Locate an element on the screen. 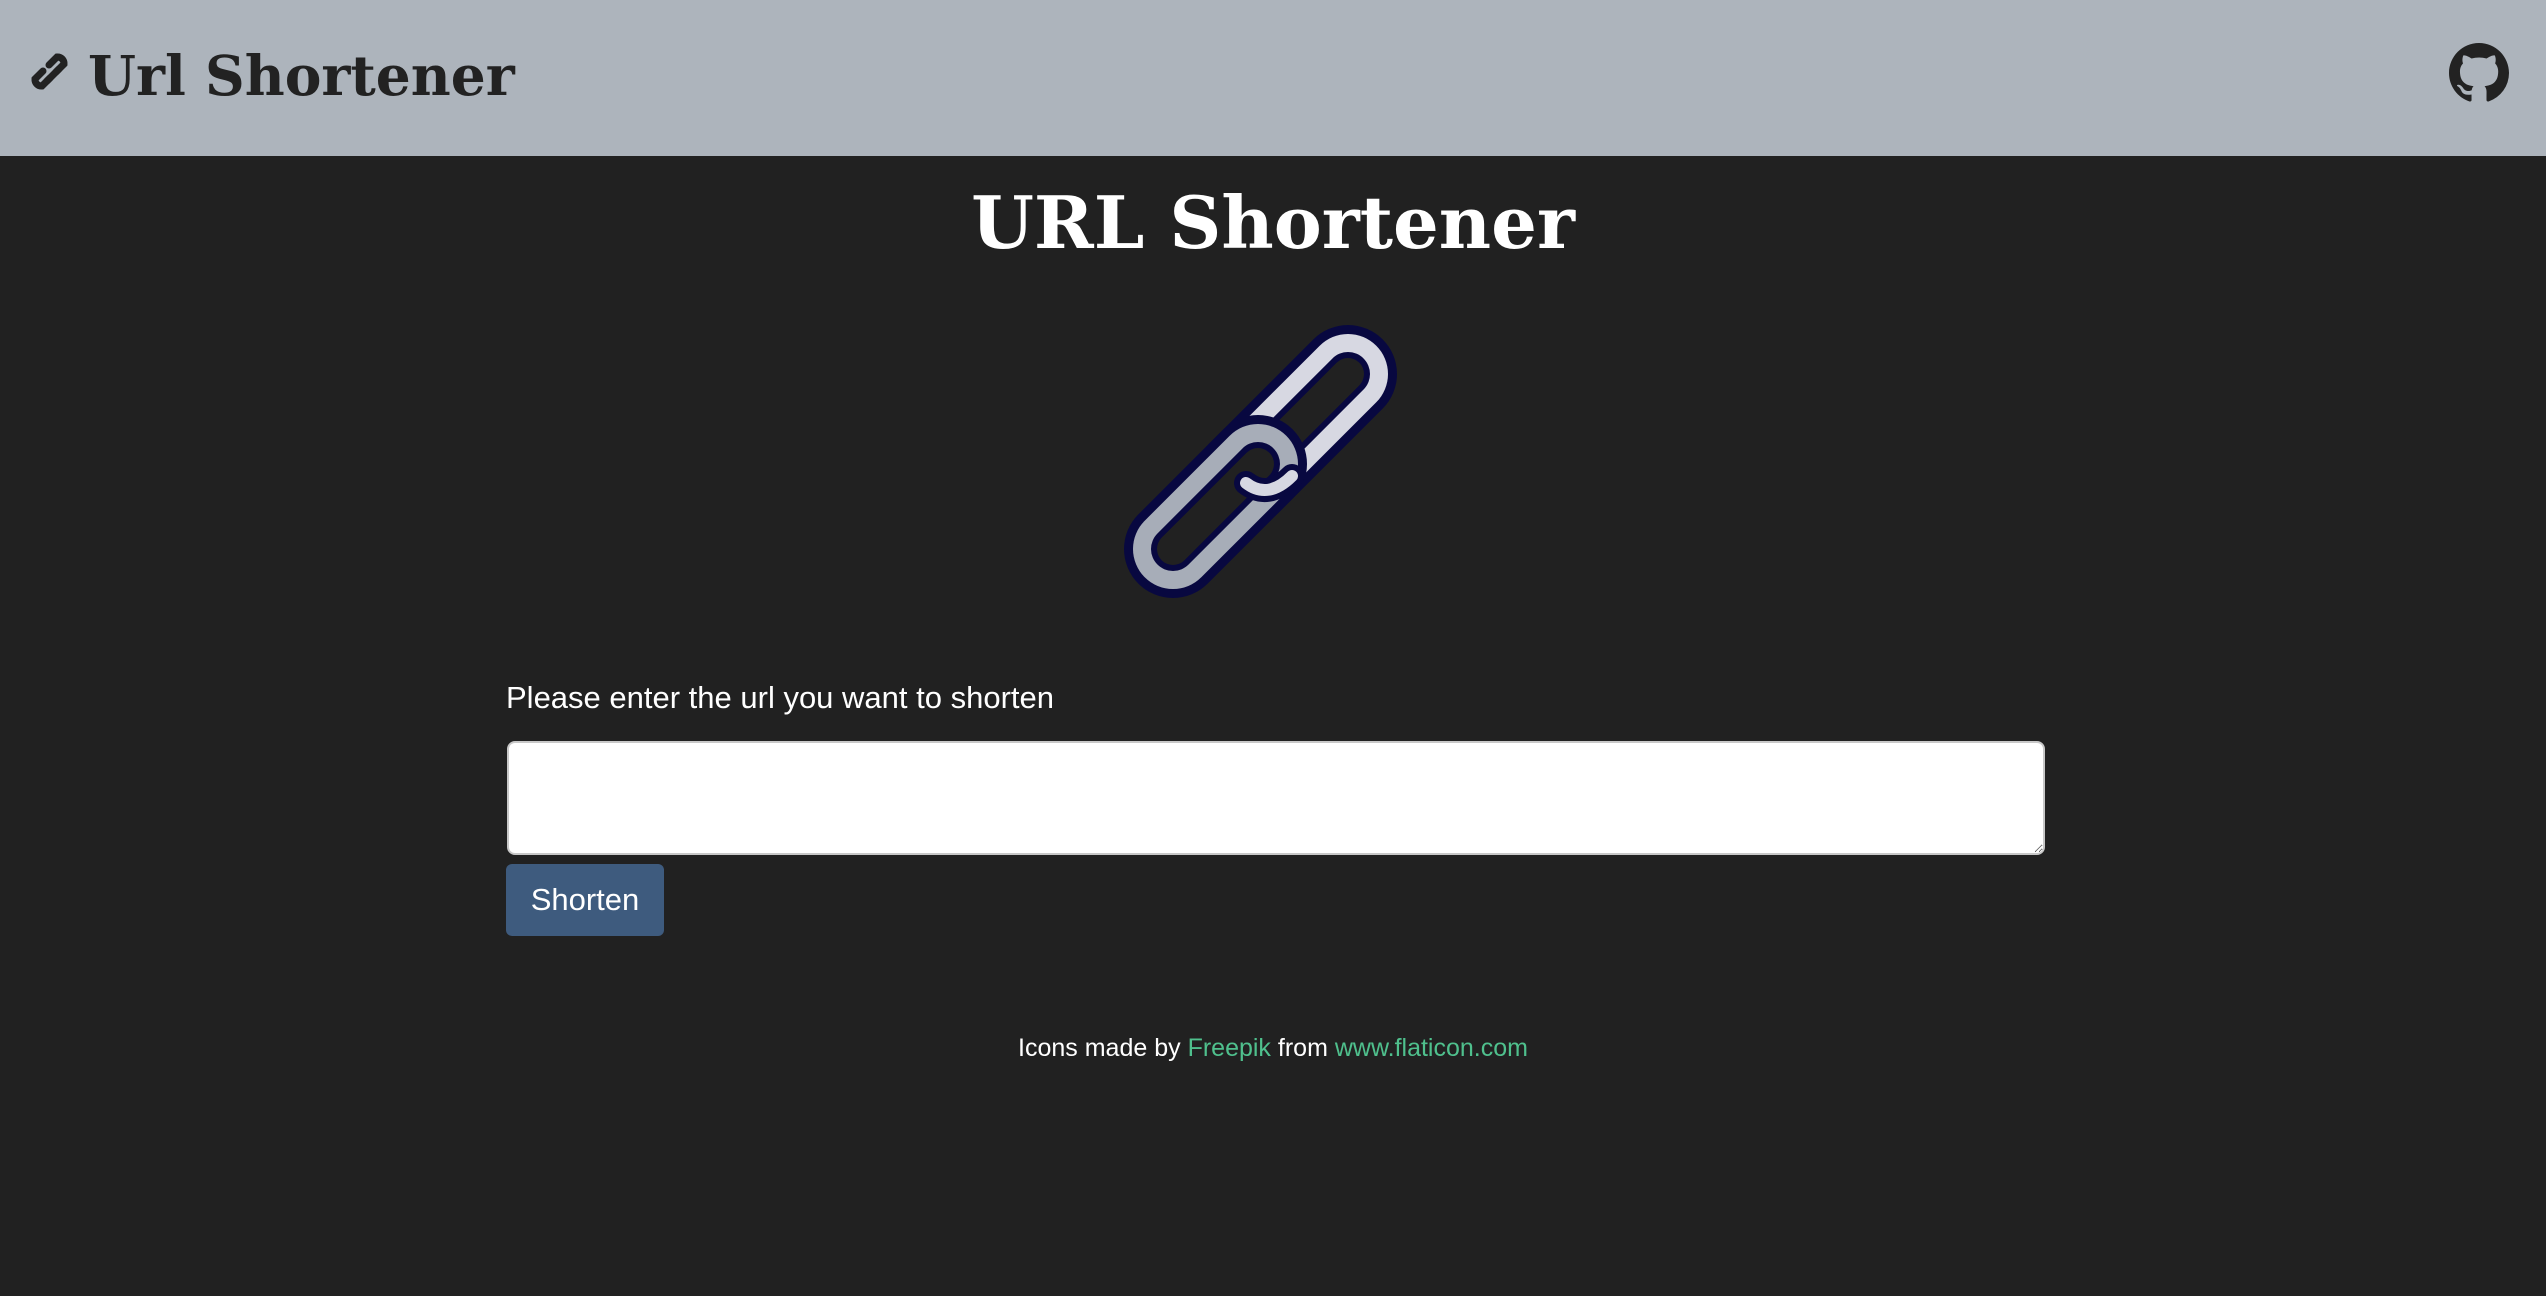 The image size is (2546, 1296). chain-link-overlap is located at coordinates (1269, 483).